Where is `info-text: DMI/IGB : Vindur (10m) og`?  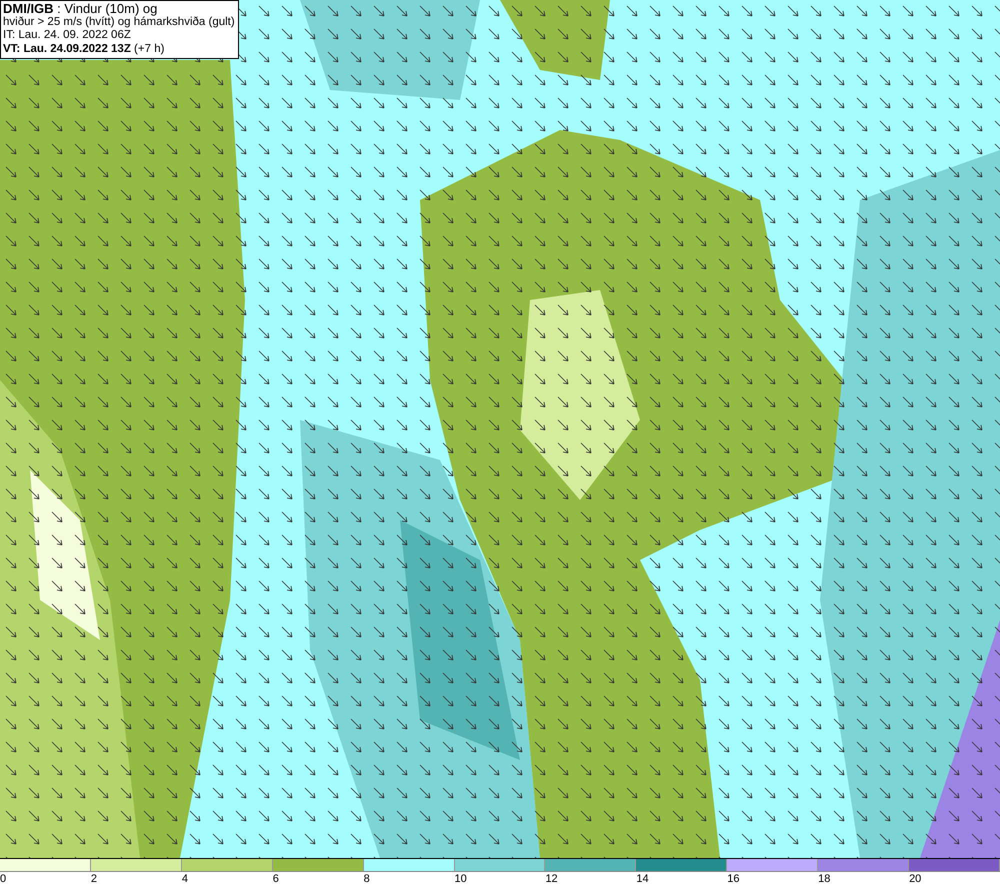
info-text: DMI/IGB : Vindur (10m) og is located at coordinates (80, 9).